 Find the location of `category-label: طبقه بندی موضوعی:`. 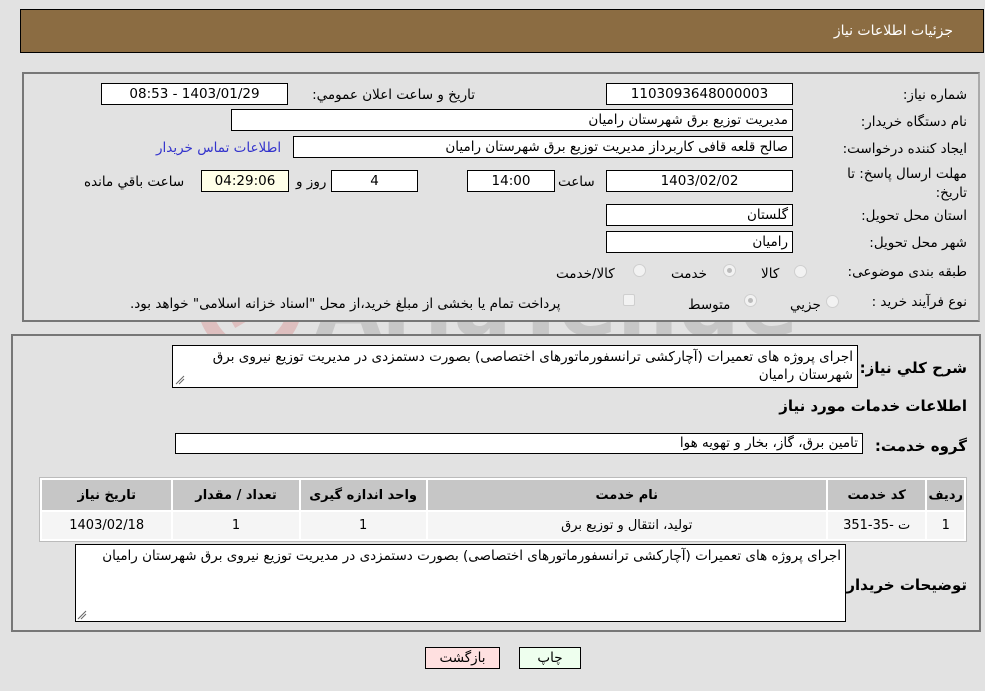

category-label: طبقه بندی موضوعی: is located at coordinates (907, 272).